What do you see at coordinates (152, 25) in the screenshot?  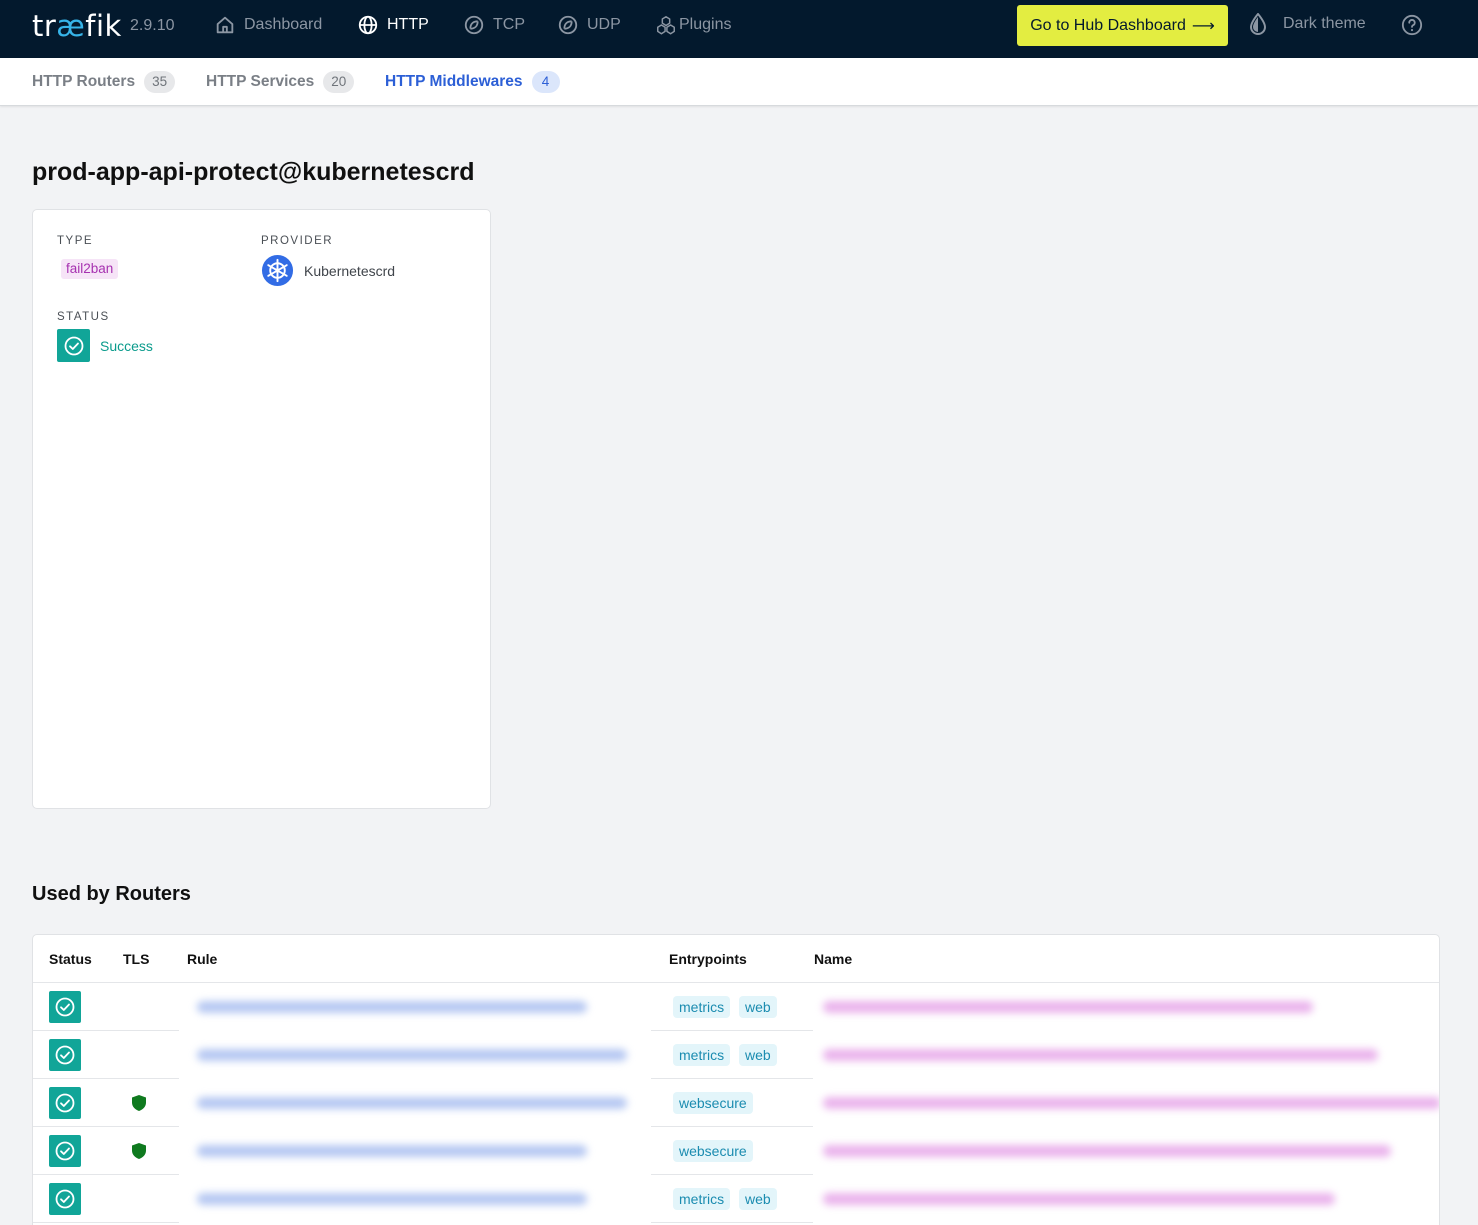 I see `version-label: 2.9.10` at bounding box center [152, 25].